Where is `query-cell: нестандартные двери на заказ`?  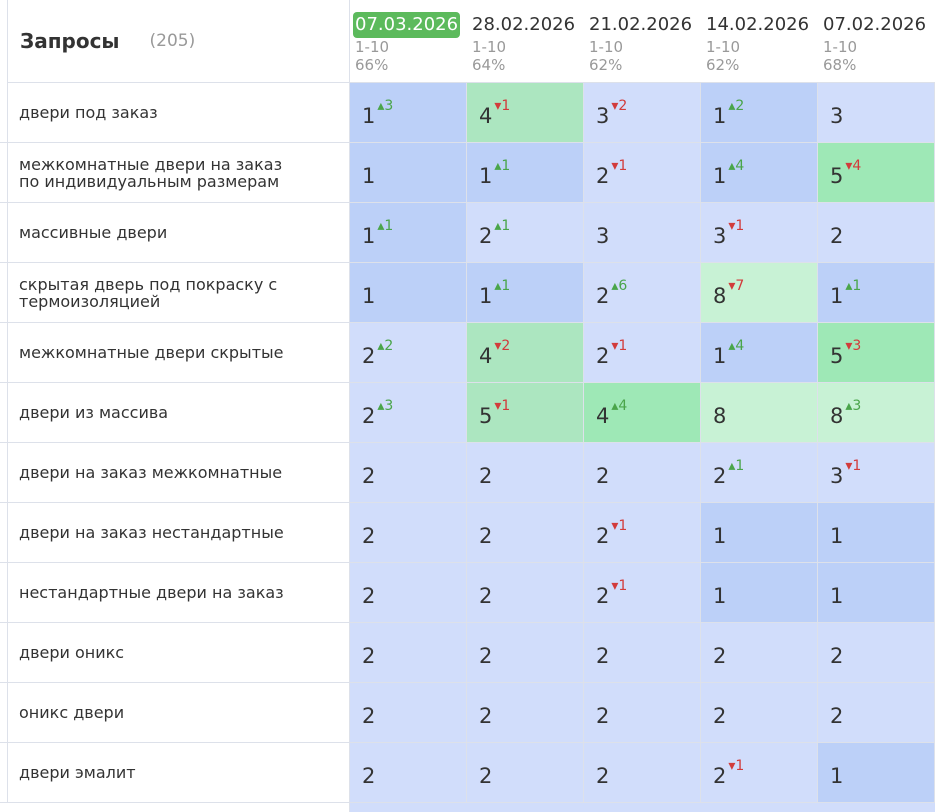 query-cell: нестандартные двери на заказ is located at coordinates (179, 593).